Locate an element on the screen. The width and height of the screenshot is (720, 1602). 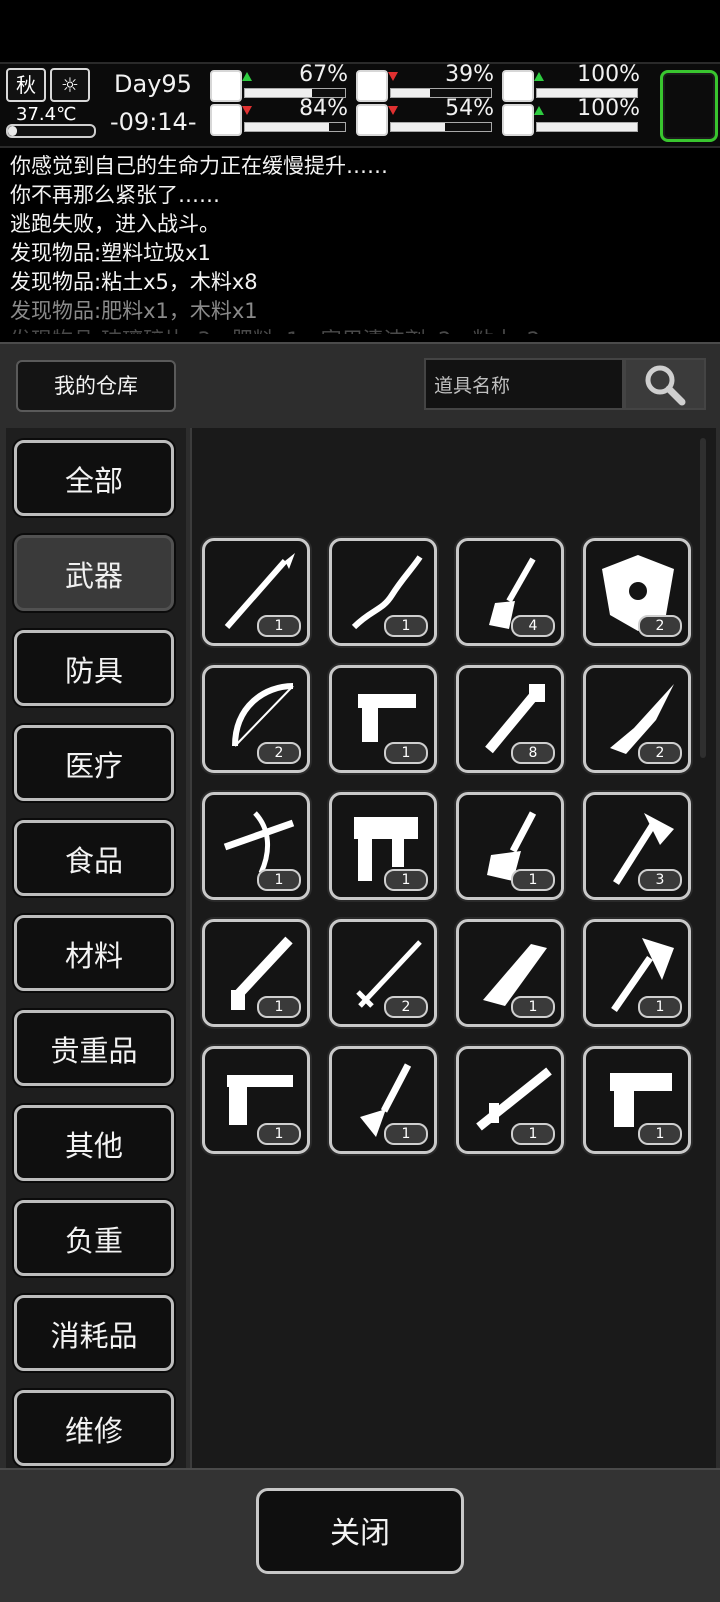
category-tab: 贵重品 is located at coordinates (94, 1048).